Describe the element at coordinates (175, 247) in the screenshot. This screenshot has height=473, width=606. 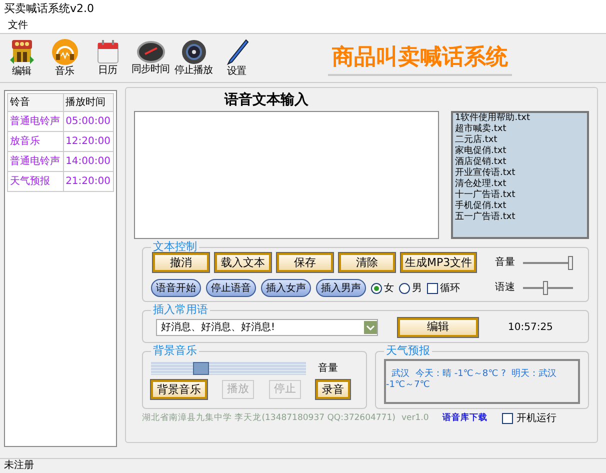
I see `group-title: 文本控制` at that location.